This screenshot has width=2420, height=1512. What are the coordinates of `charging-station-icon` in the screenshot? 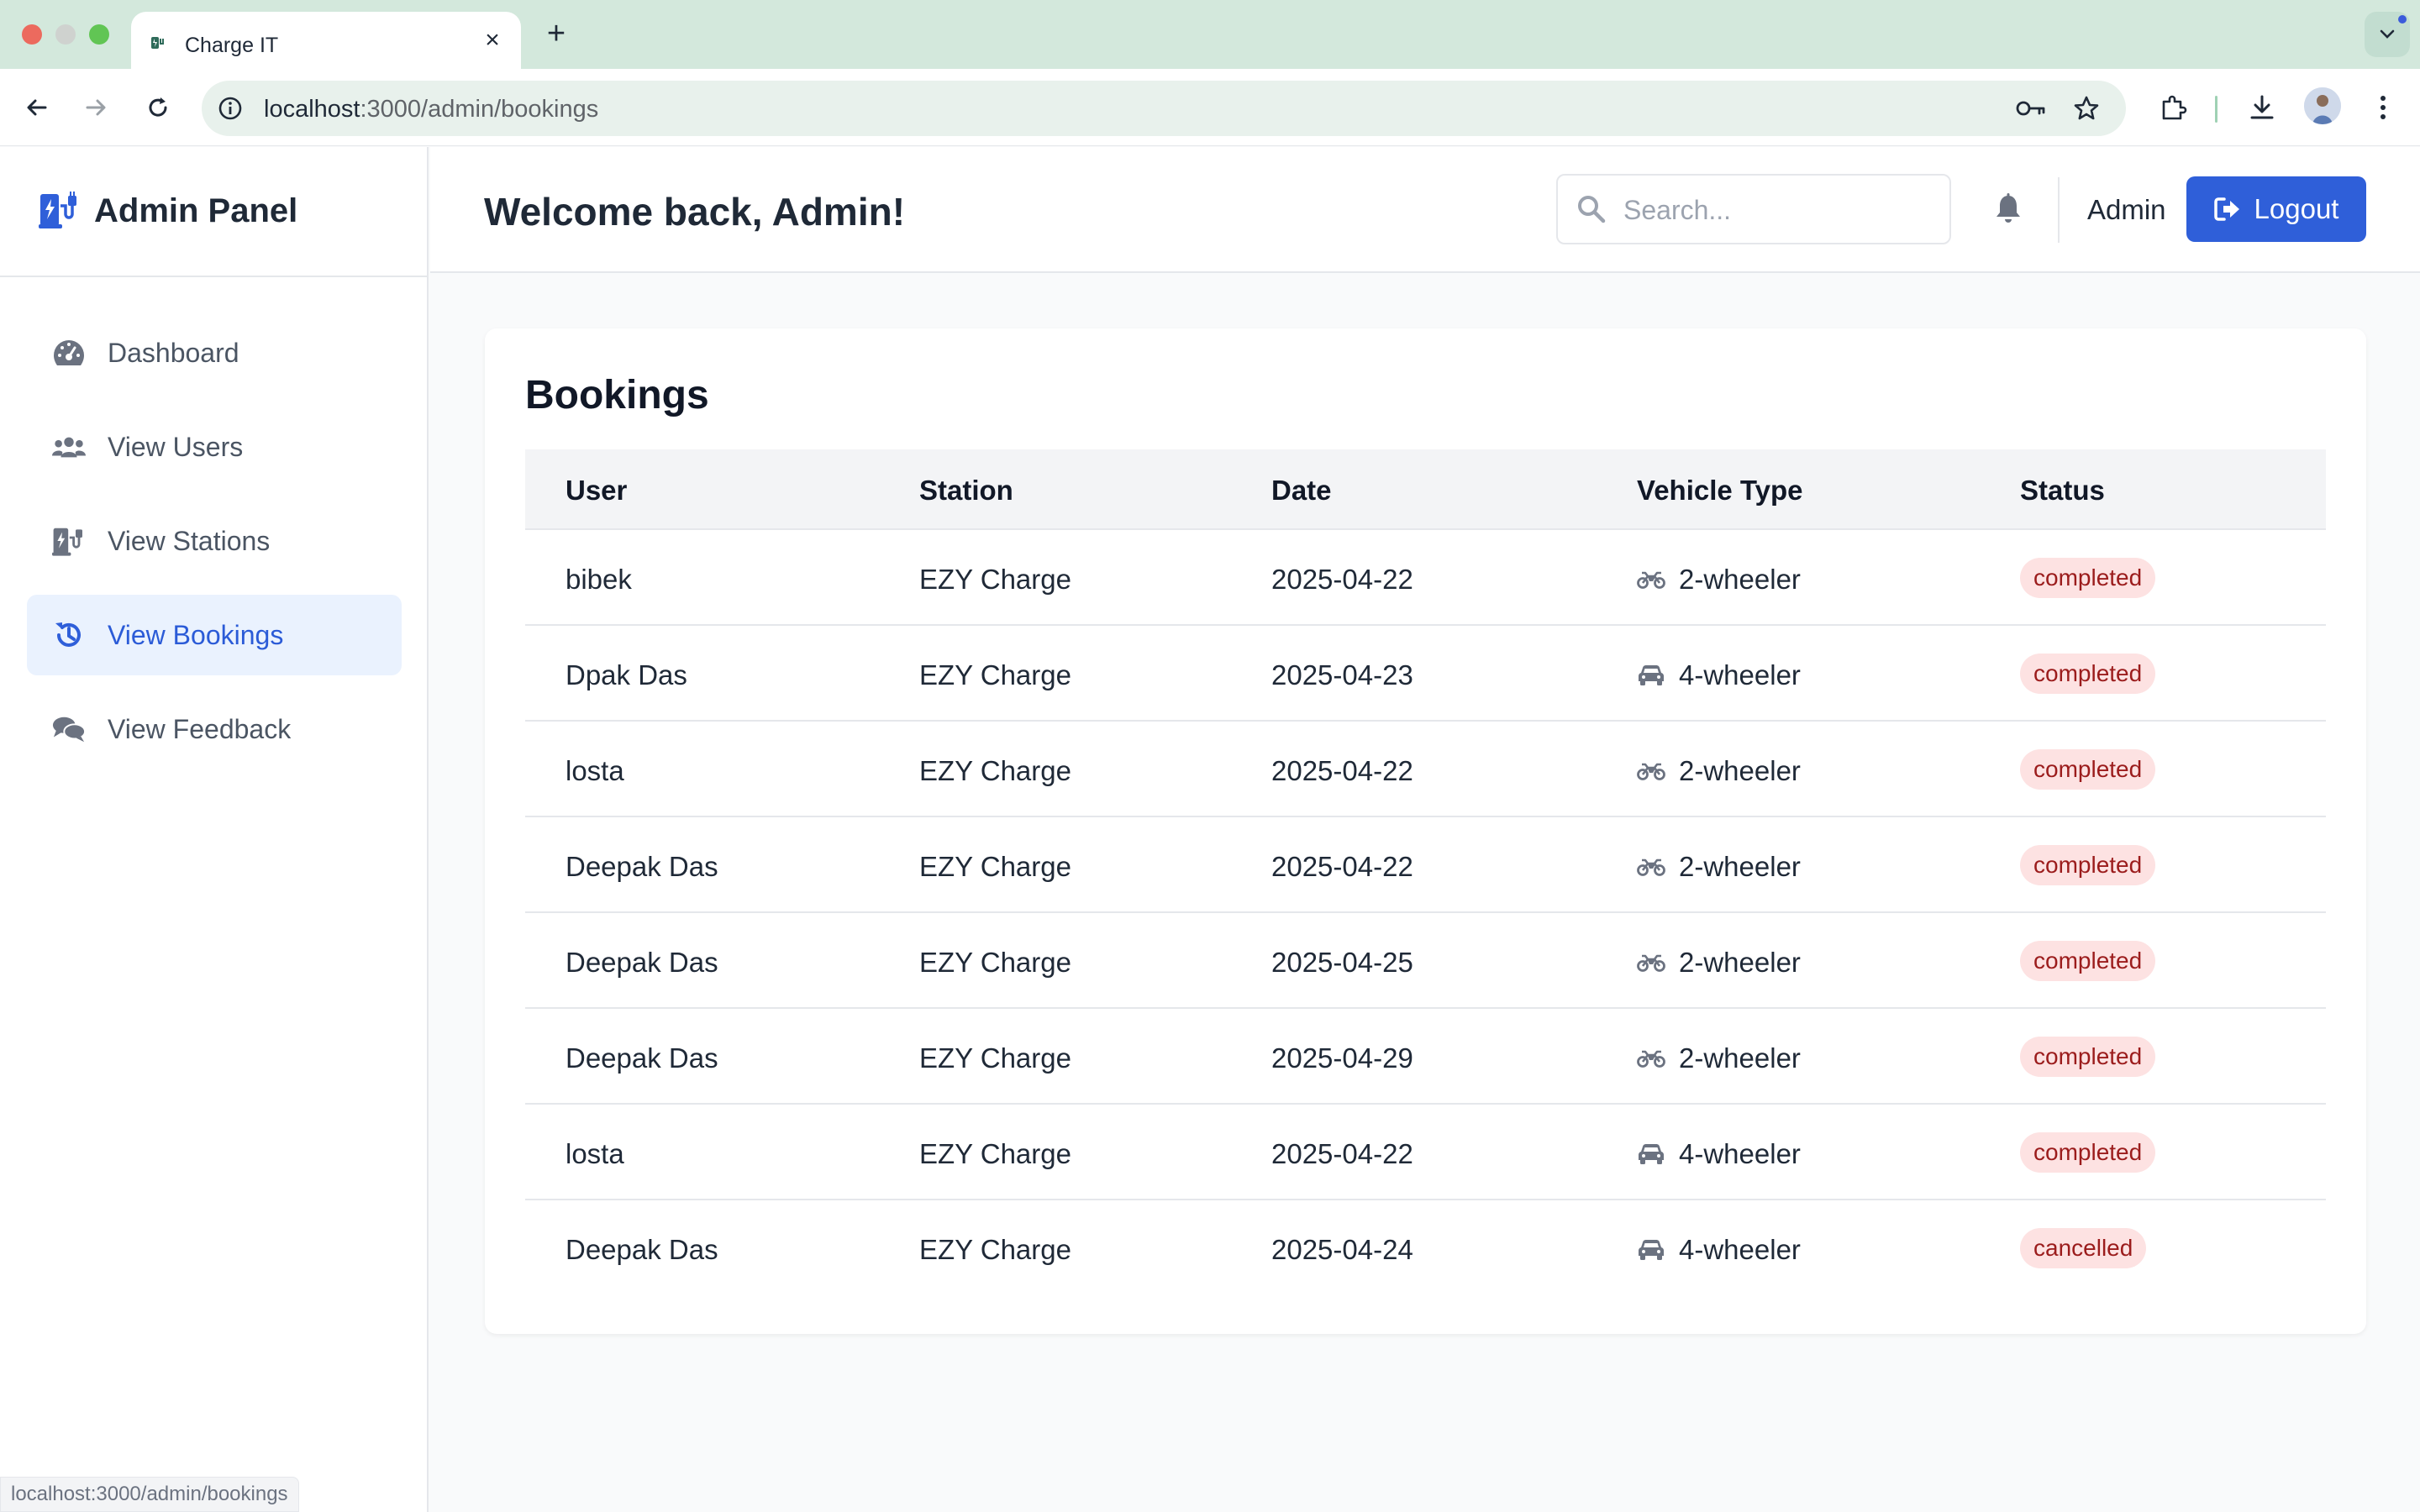 It's located at (69, 541).